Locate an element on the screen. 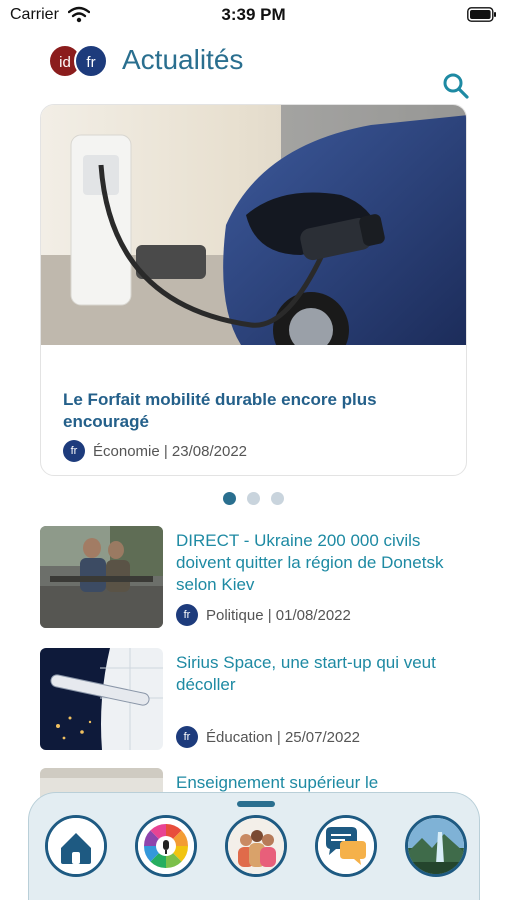 The height and width of the screenshot is (900, 507). category-date: Politique | 01/08/2022 is located at coordinates (278, 615).